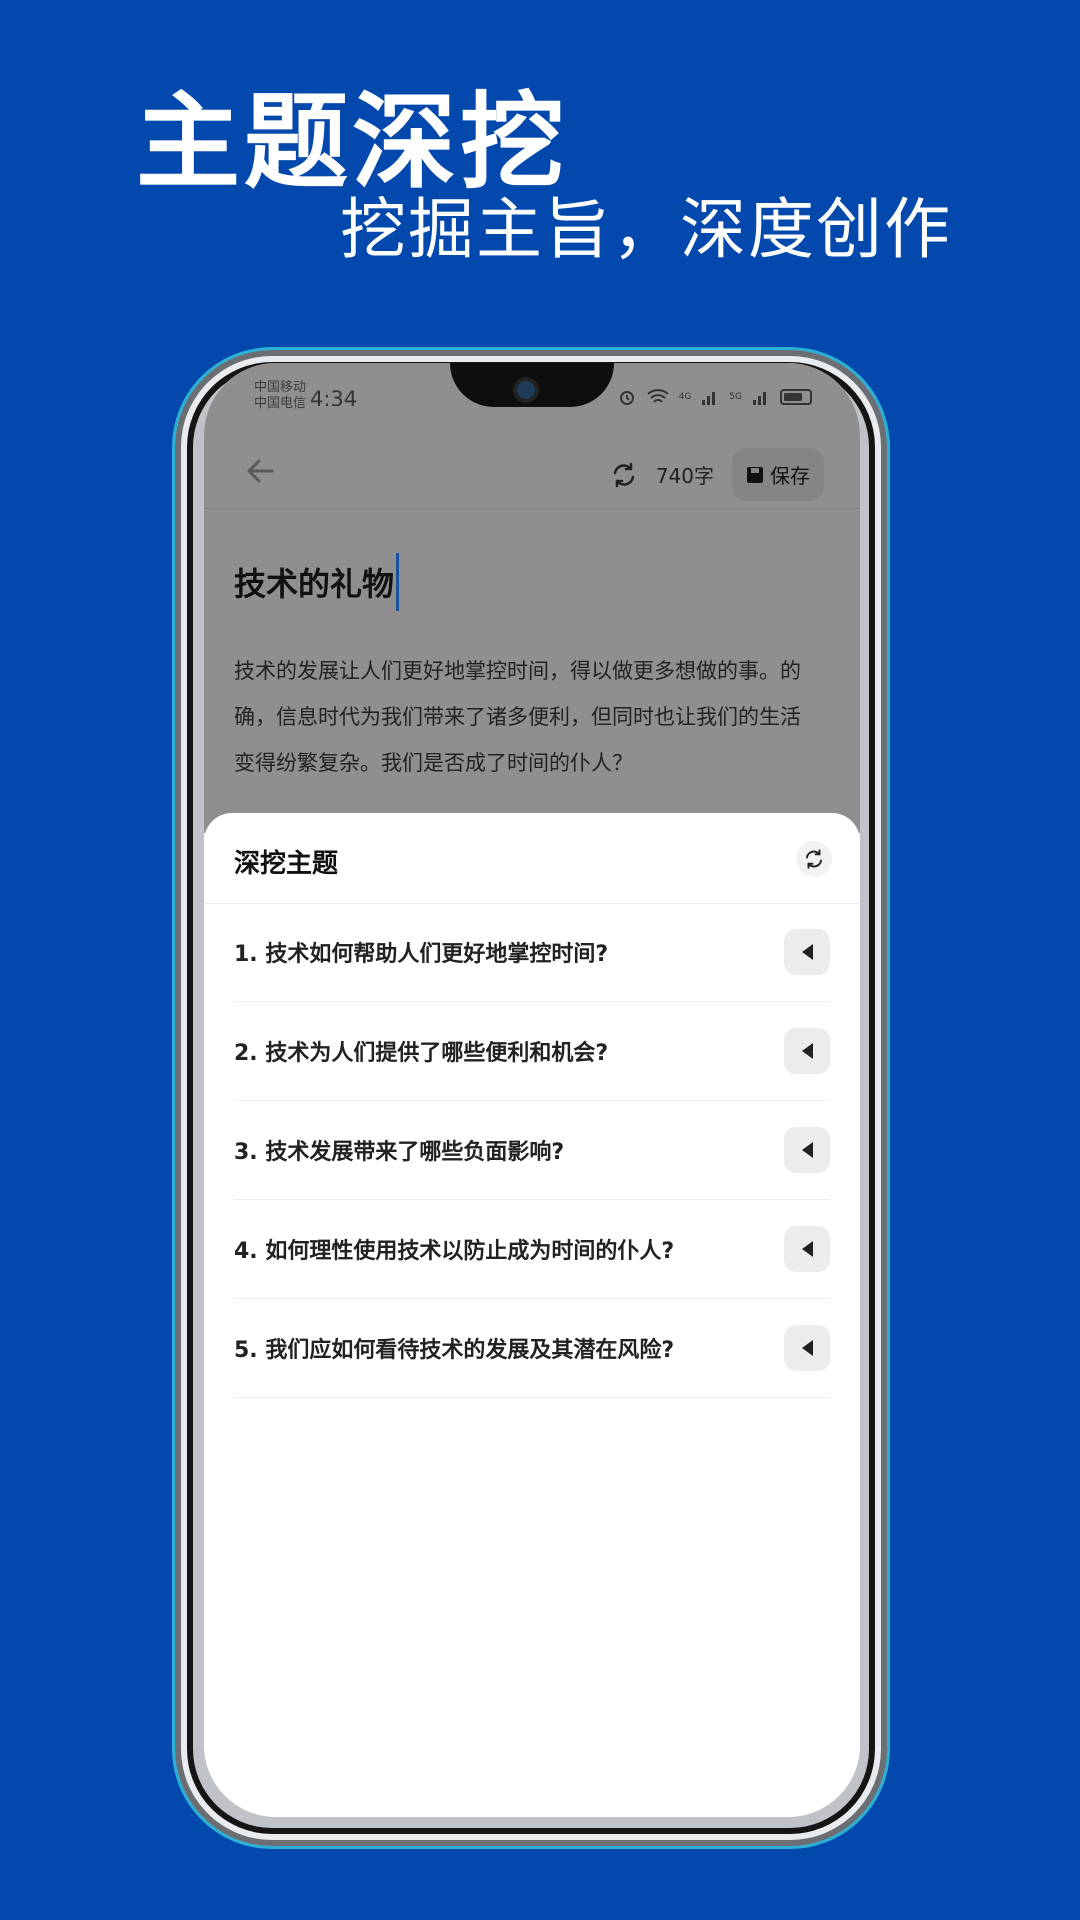  Describe the element at coordinates (260, 471) in the screenshot. I see `back-arrow-icon` at that location.